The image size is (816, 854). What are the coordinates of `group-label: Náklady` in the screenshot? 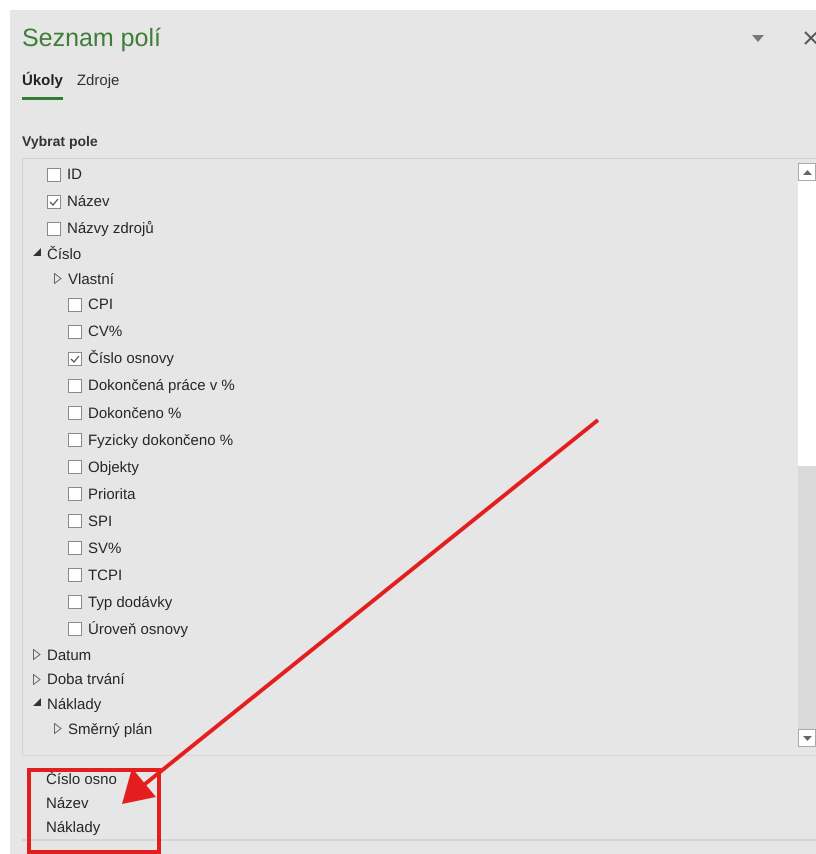 It's located at (74, 704).